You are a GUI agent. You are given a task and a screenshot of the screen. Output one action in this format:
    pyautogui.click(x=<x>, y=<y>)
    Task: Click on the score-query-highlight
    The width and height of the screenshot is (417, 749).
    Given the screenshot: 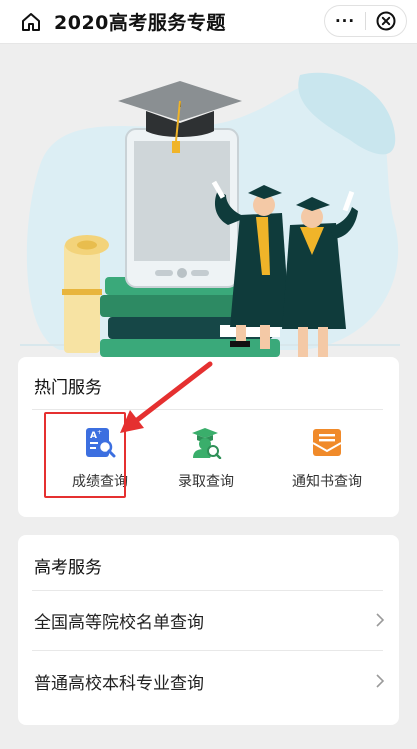 What is the action you would take?
    pyautogui.click(x=85, y=455)
    